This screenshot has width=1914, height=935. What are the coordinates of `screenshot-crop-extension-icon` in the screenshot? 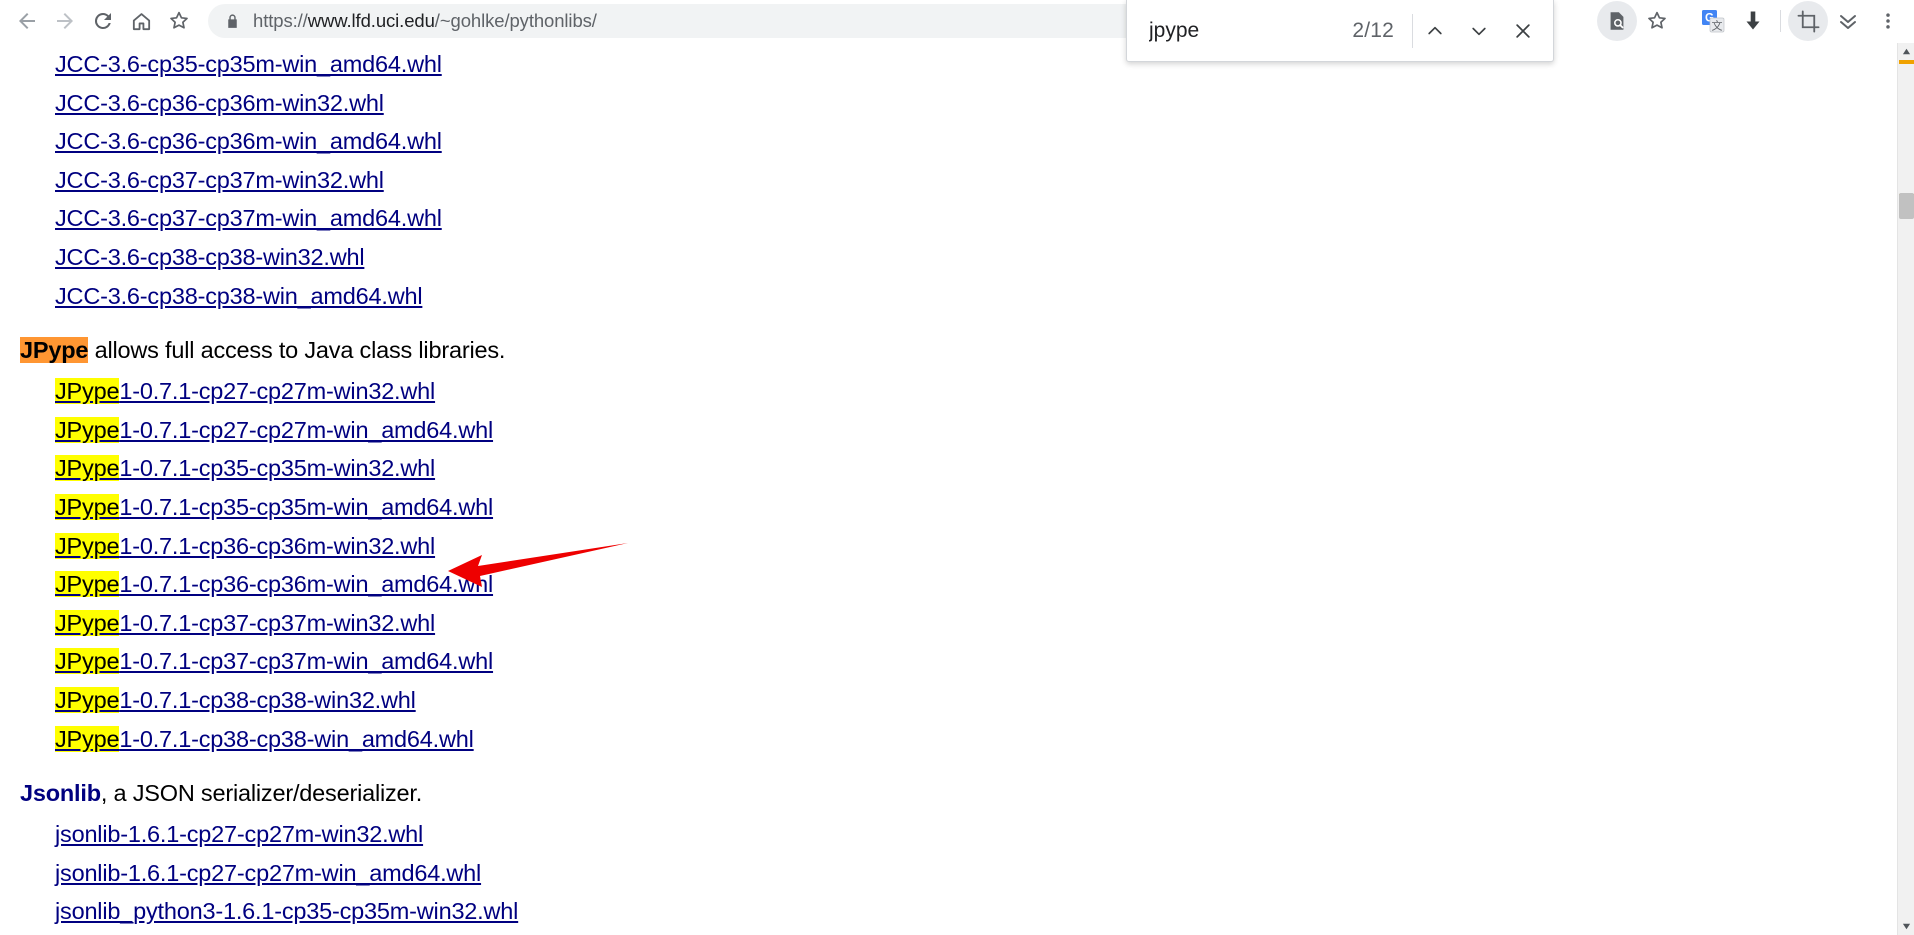 It's located at (1808, 21).